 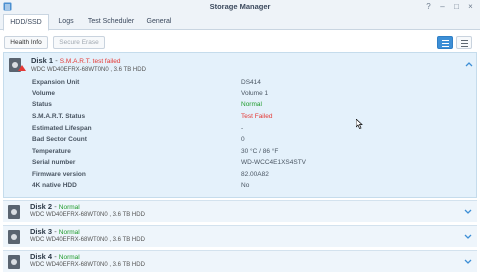 I want to click on detail-view-button, so click(x=464, y=42).